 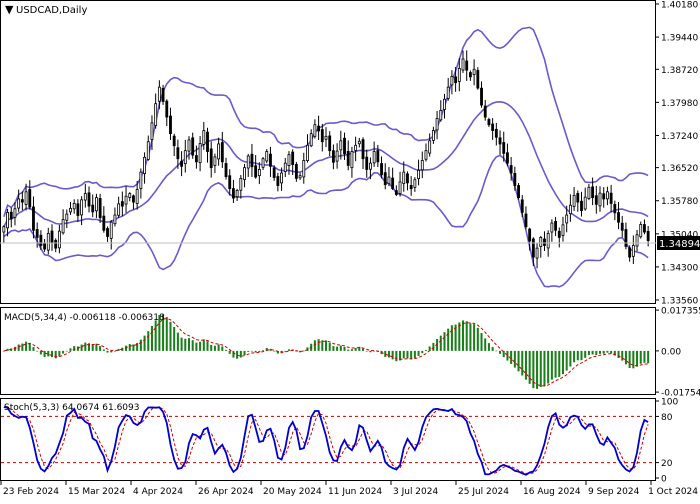 I want to click on price-tick-label: 1.35780, so click(x=679, y=202).